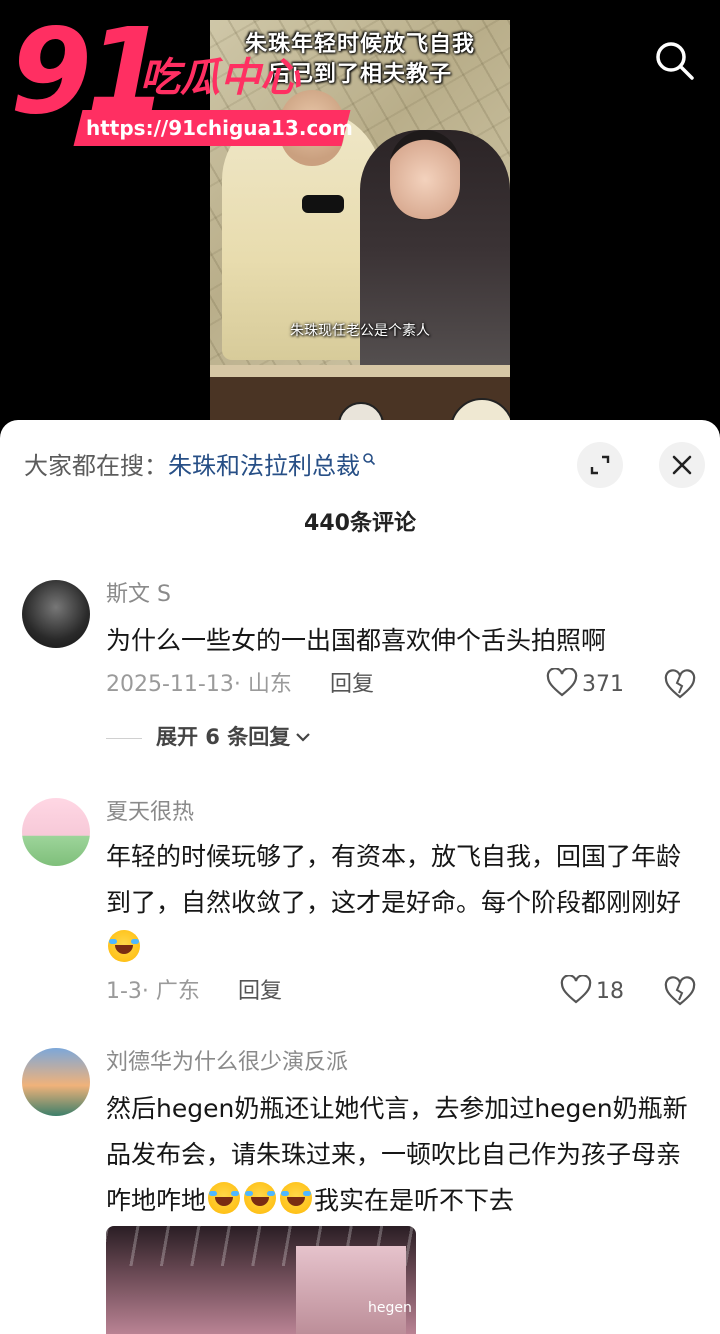 The image size is (720, 1334). What do you see at coordinates (369, 459) in the screenshot?
I see `small-search-icon` at bounding box center [369, 459].